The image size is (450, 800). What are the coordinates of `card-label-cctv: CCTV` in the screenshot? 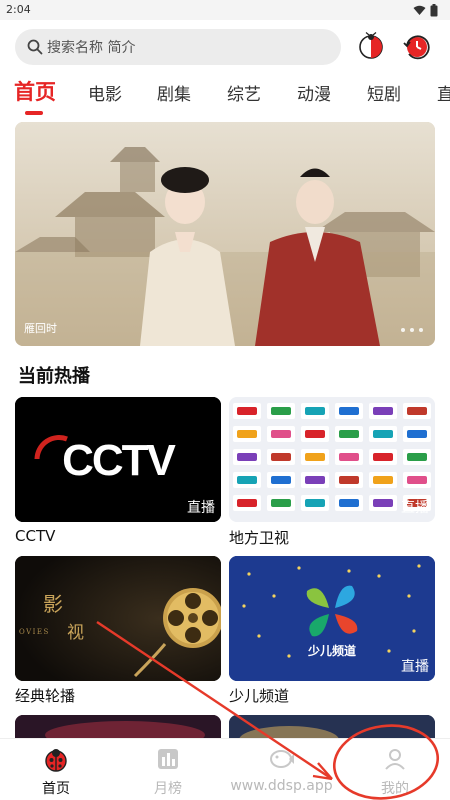 It's located at (35, 536).